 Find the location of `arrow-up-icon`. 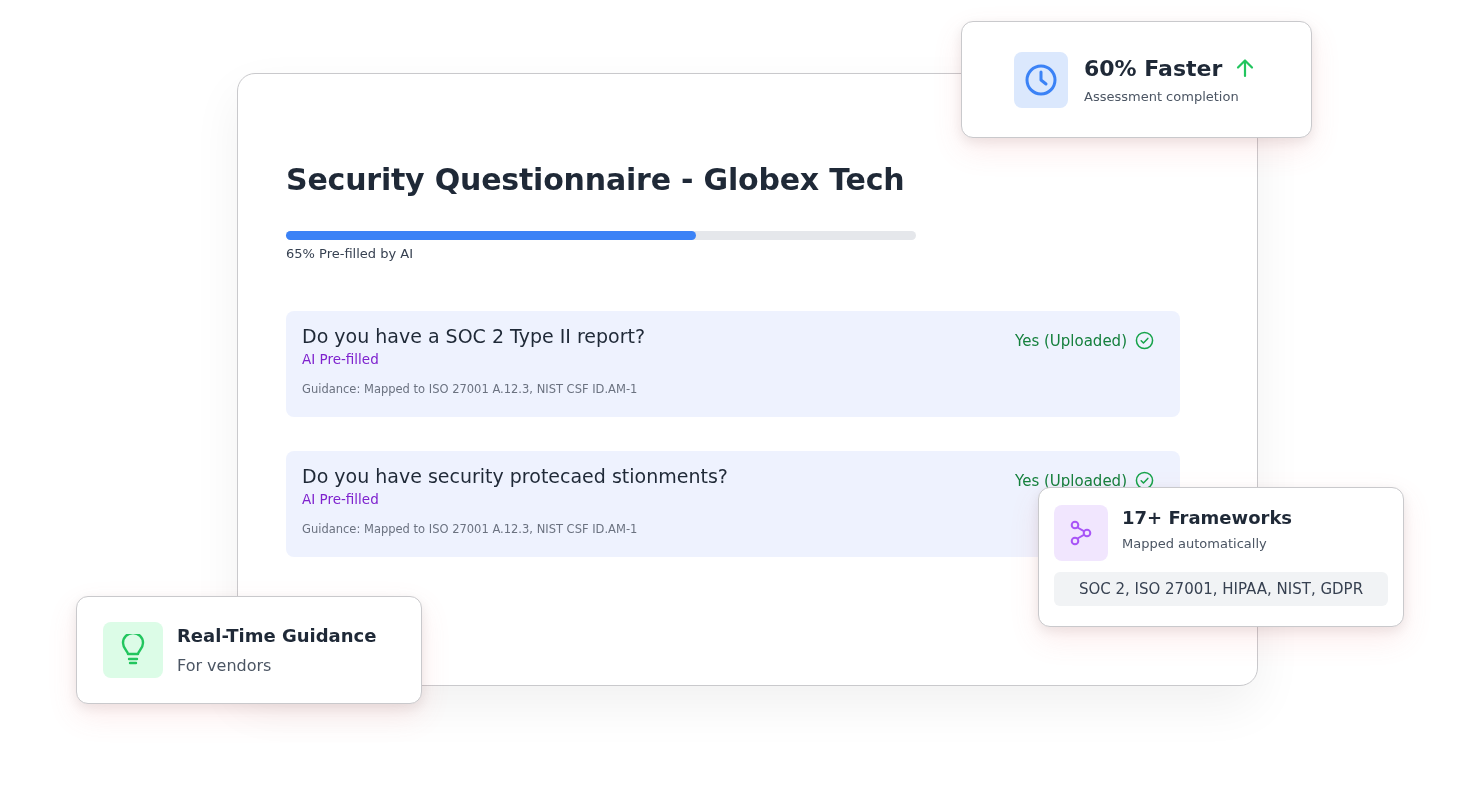

arrow-up-icon is located at coordinates (1245, 68).